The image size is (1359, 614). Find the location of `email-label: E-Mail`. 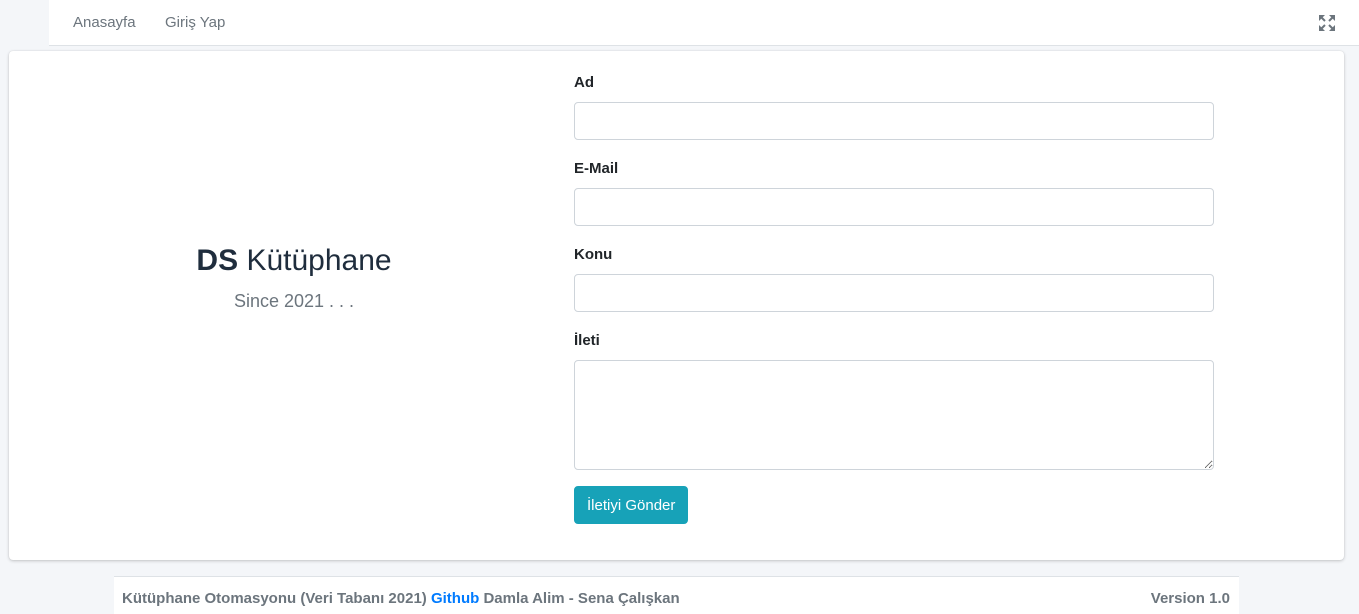

email-label: E-Mail is located at coordinates (596, 168).